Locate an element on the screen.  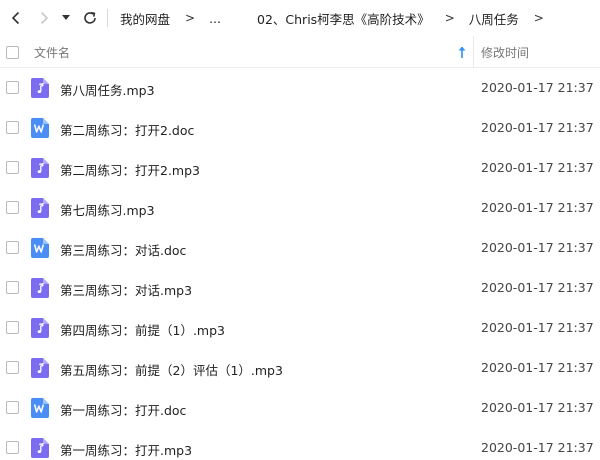
file-row: 第八周任务.mp3 2020-01-17 21:37 is located at coordinates (300, 88).